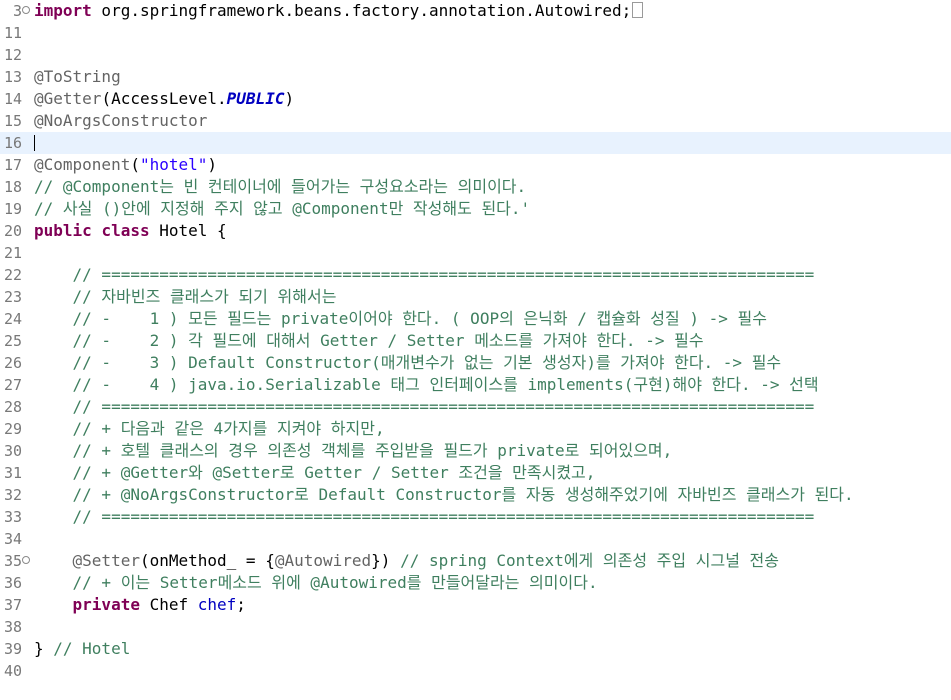  What do you see at coordinates (12, 517) in the screenshot?
I see `line-number: 33` at bounding box center [12, 517].